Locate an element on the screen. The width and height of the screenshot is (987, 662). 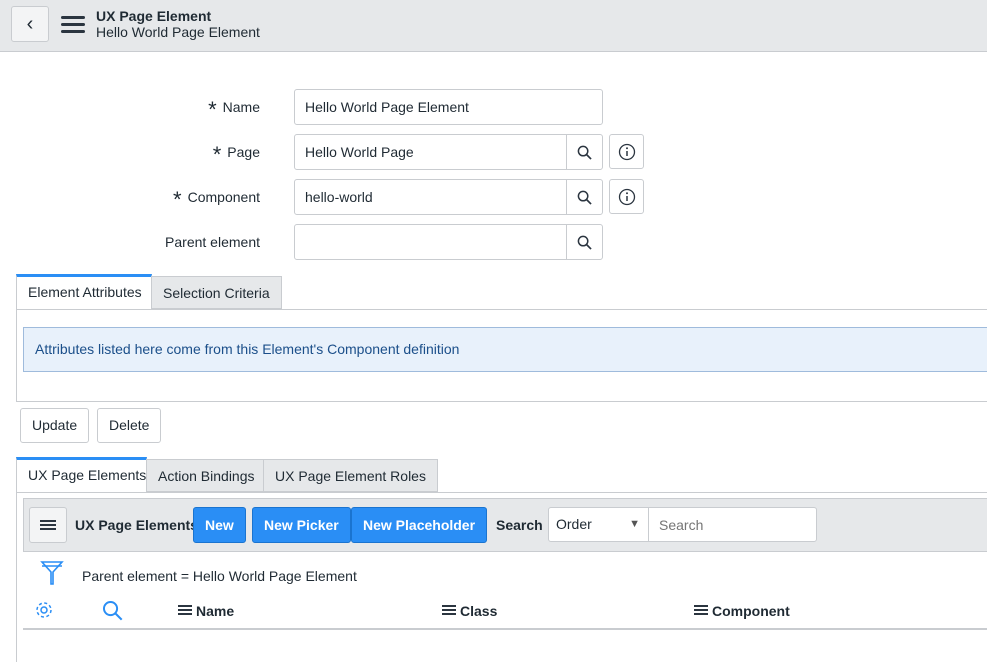
column-component: Component is located at coordinates (742, 611).